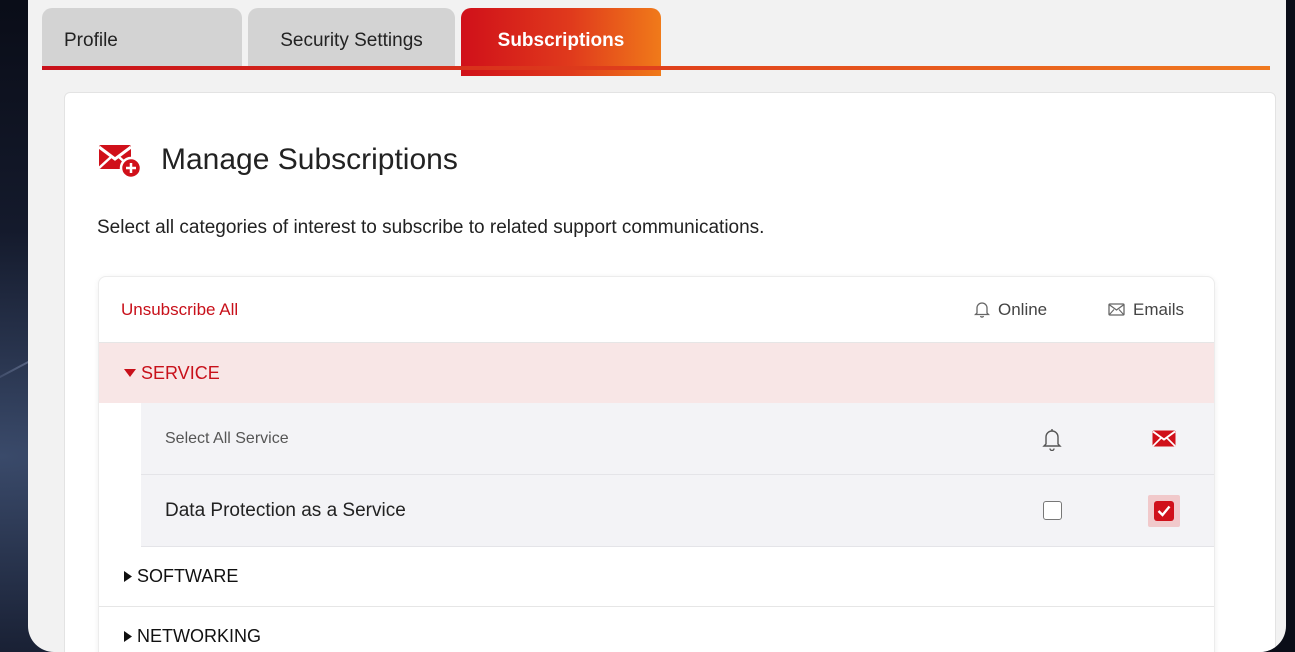 This screenshot has height=652, width=1295. I want to click on list-item: Data Protection as a Service, so click(677, 511).